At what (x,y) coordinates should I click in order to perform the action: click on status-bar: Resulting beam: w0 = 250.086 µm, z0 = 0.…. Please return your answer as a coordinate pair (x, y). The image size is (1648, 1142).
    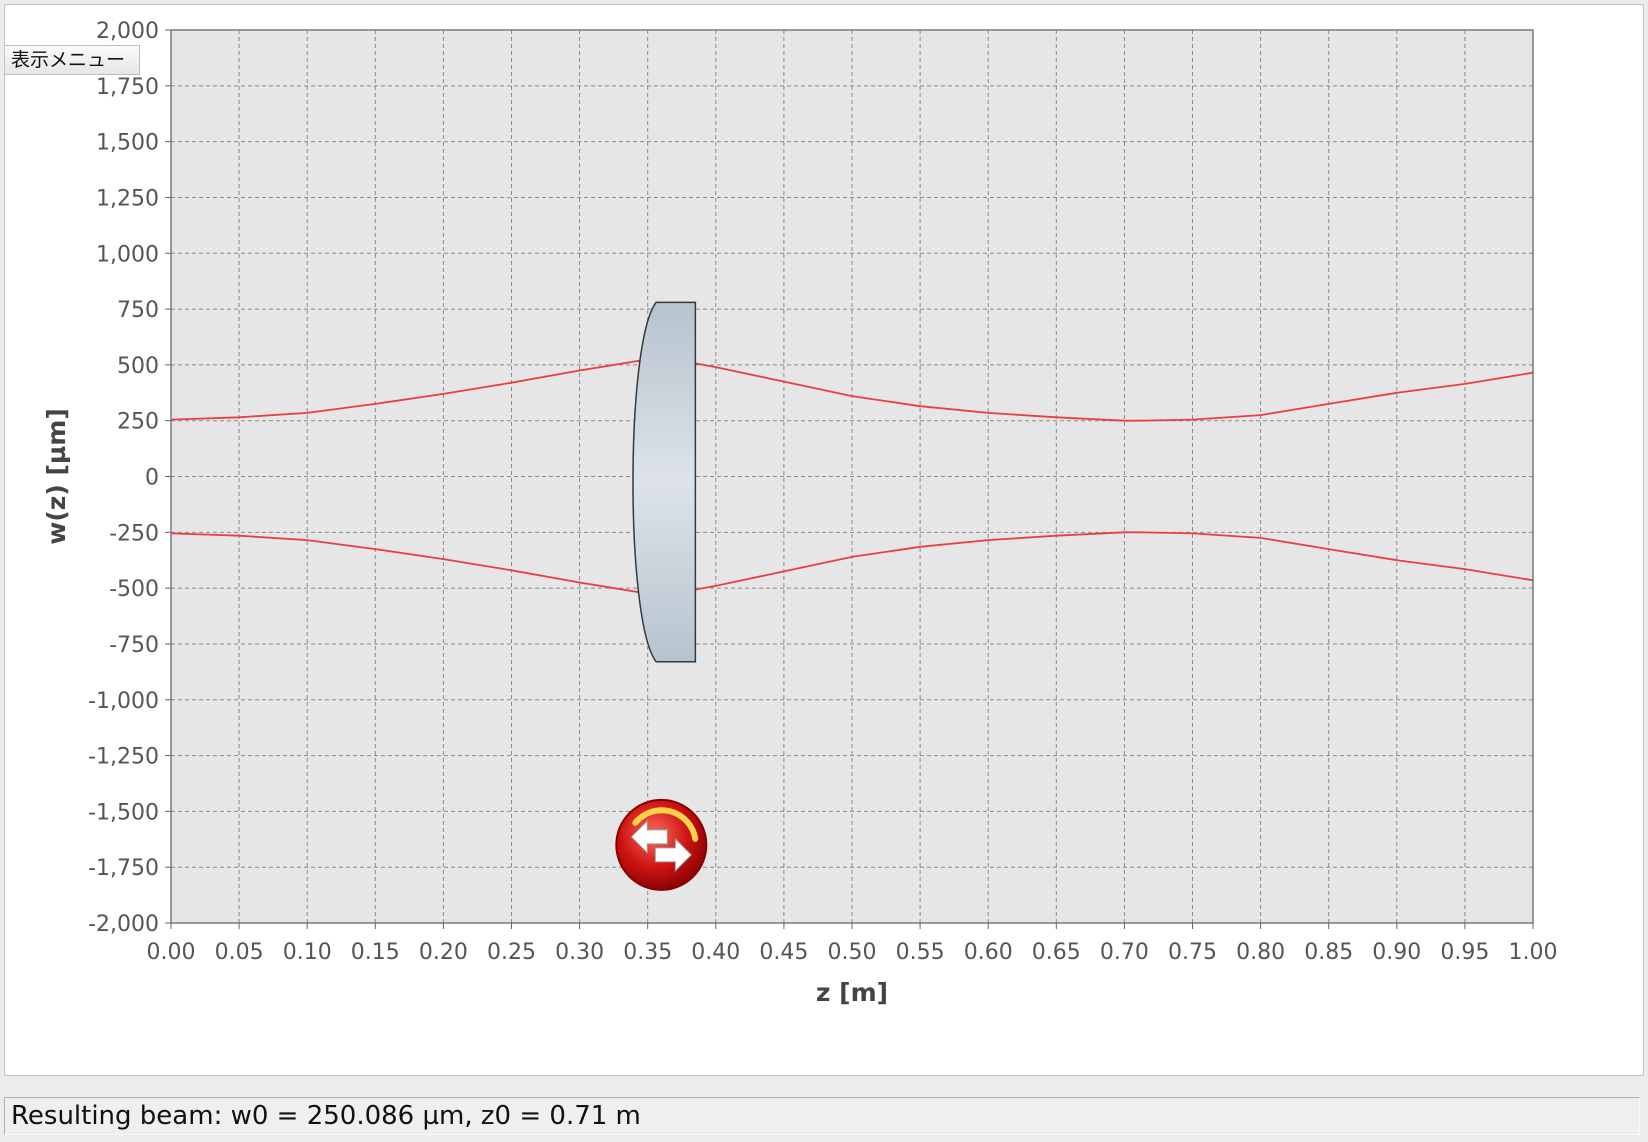
    Looking at the image, I should click on (822, 1116).